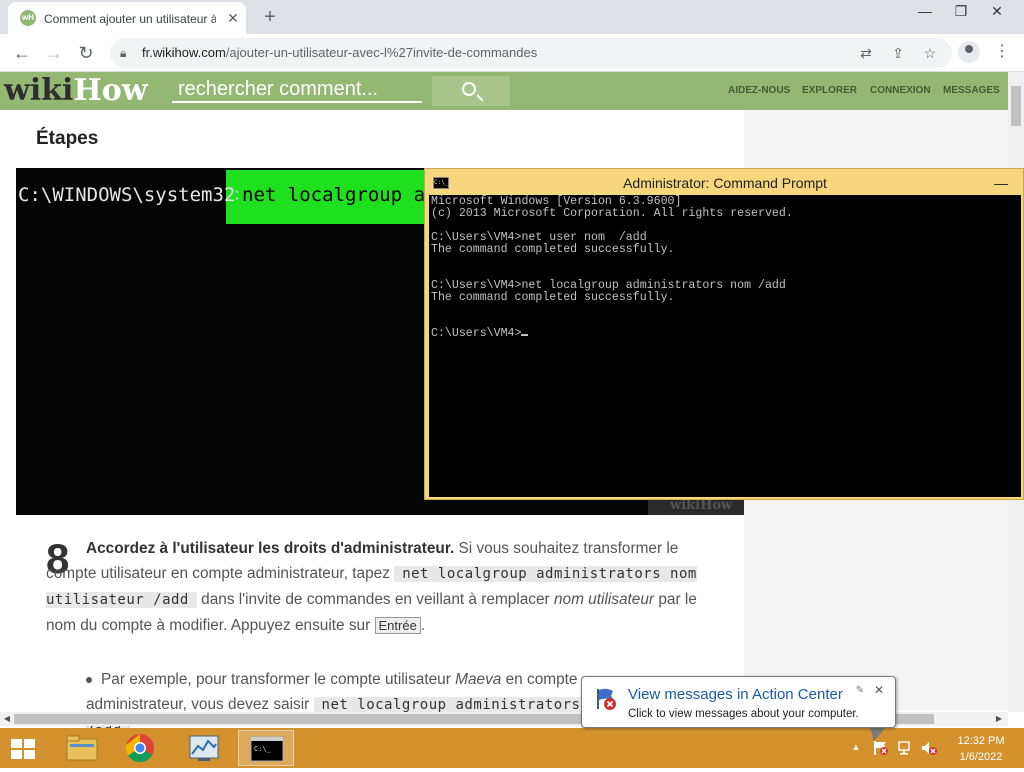 This screenshot has width=1024, height=772. What do you see at coordinates (999, 719) in the screenshot?
I see `scroll-right-arrow-icon: ▶` at bounding box center [999, 719].